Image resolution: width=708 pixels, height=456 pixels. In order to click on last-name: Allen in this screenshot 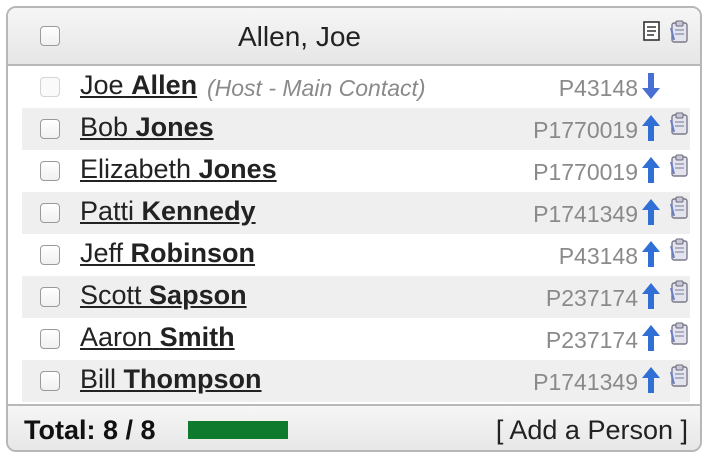, I will do `click(164, 85)`.